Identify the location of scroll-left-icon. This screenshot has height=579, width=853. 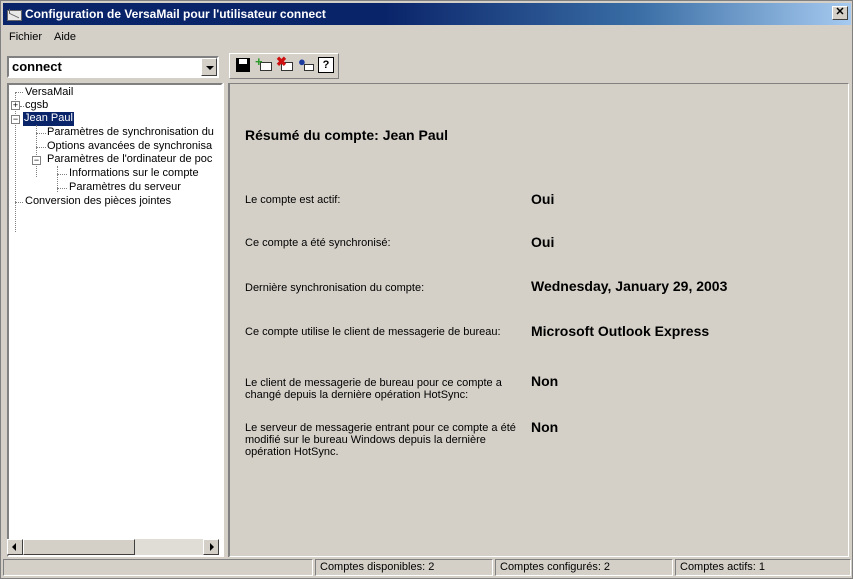
(15, 547).